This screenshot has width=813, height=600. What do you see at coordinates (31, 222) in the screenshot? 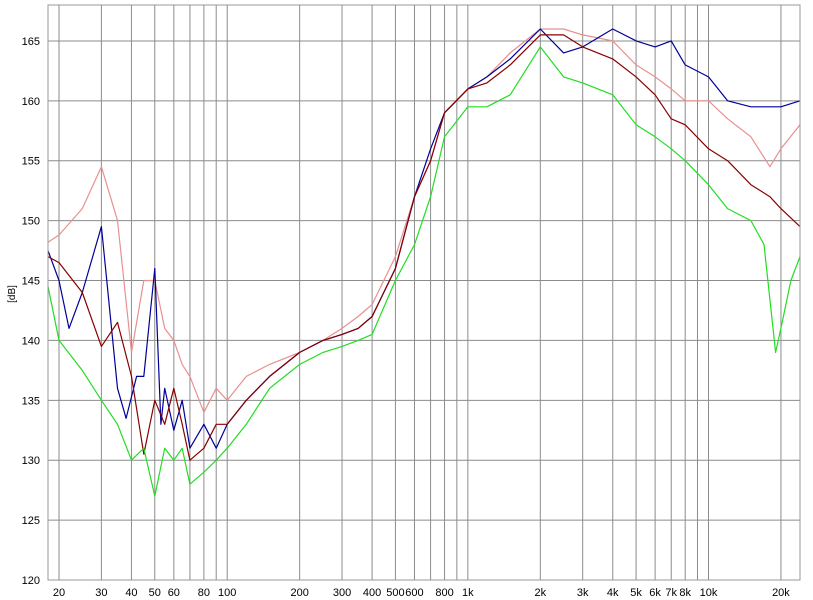
I see `y-tick-label: 150` at bounding box center [31, 222].